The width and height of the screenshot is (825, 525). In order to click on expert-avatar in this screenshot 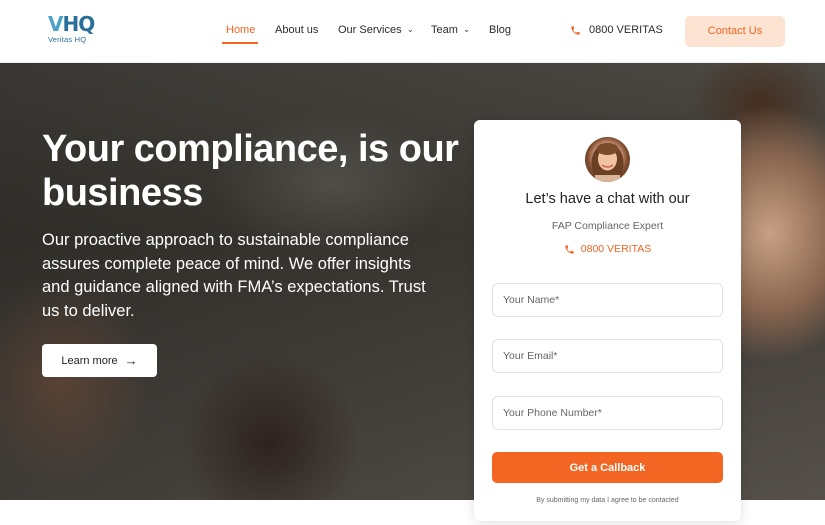, I will do `click(607, 159)`.